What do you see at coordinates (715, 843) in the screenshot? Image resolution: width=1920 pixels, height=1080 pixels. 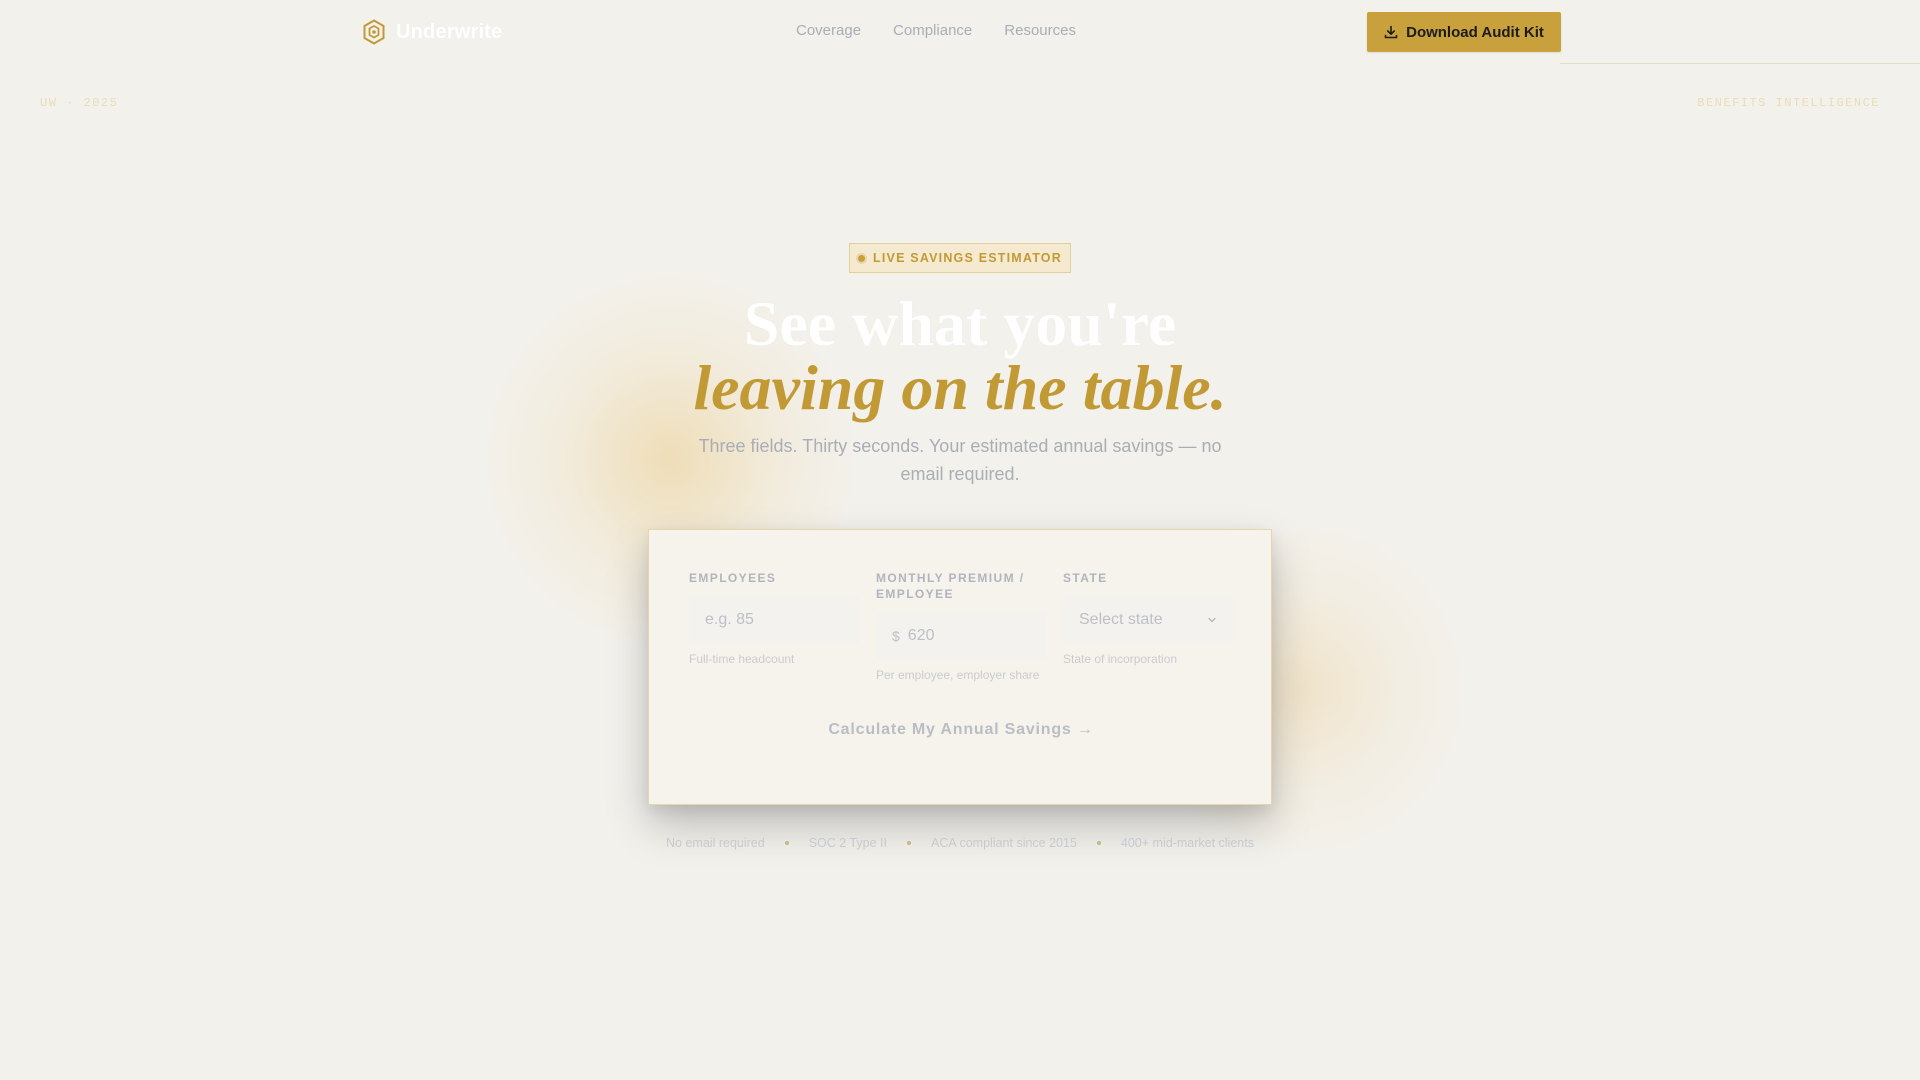 I see `trust-item: No email required` at bounding box center [715, 843].